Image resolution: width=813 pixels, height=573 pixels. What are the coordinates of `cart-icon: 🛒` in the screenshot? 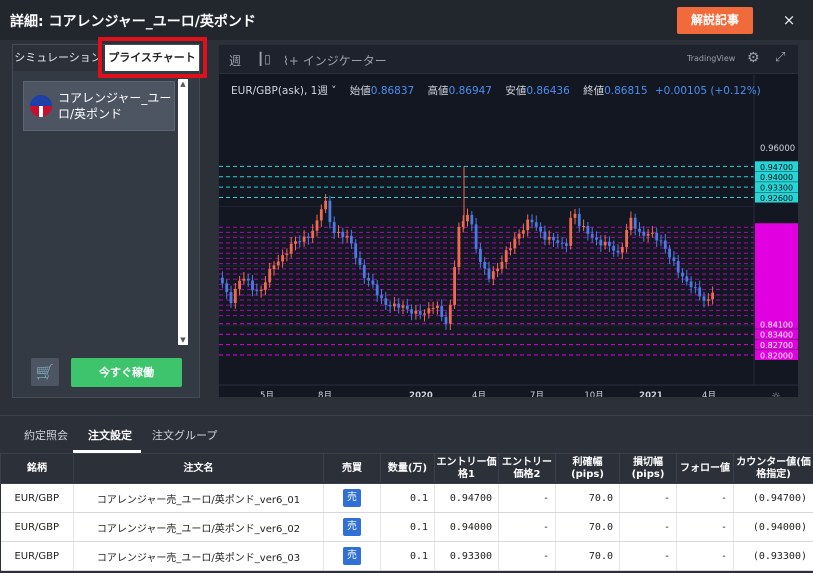 It's located at (45, 372).